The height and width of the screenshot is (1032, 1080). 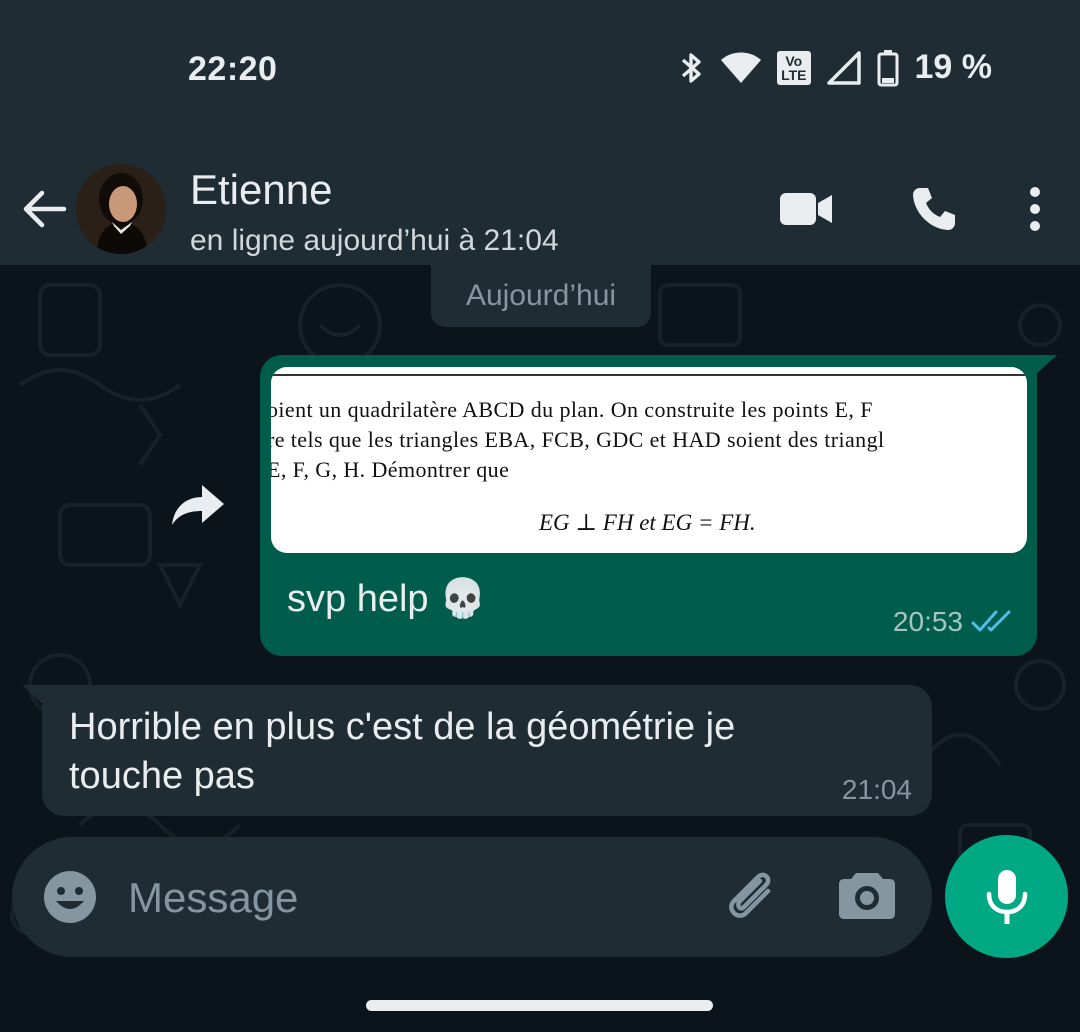 I want to click on image-formula: EG ⊥ FH et EG = FH., so click(x=647, y=522).